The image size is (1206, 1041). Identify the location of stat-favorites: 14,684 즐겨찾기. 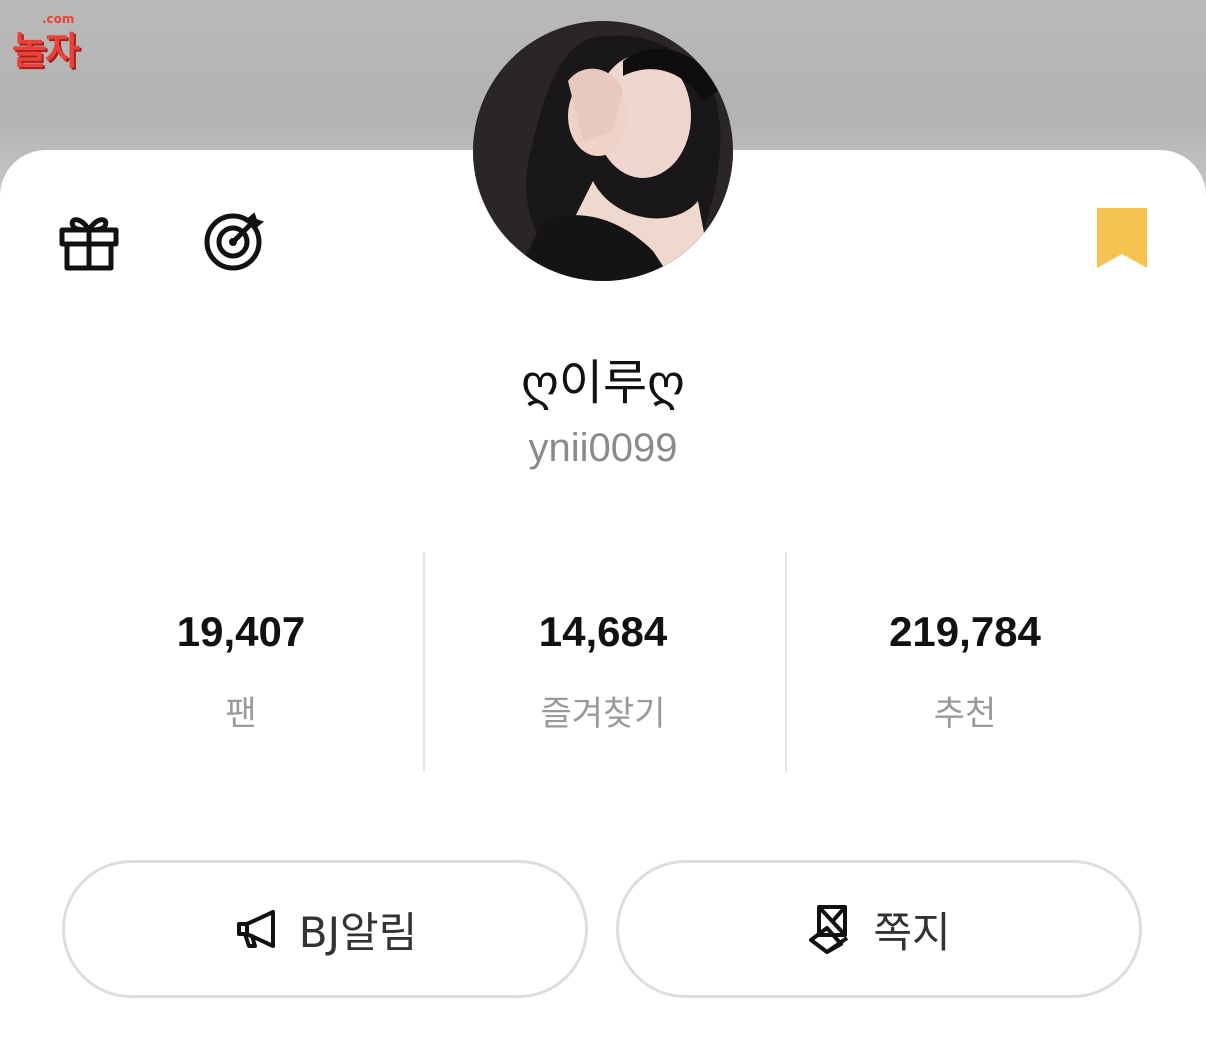
(603, 662).